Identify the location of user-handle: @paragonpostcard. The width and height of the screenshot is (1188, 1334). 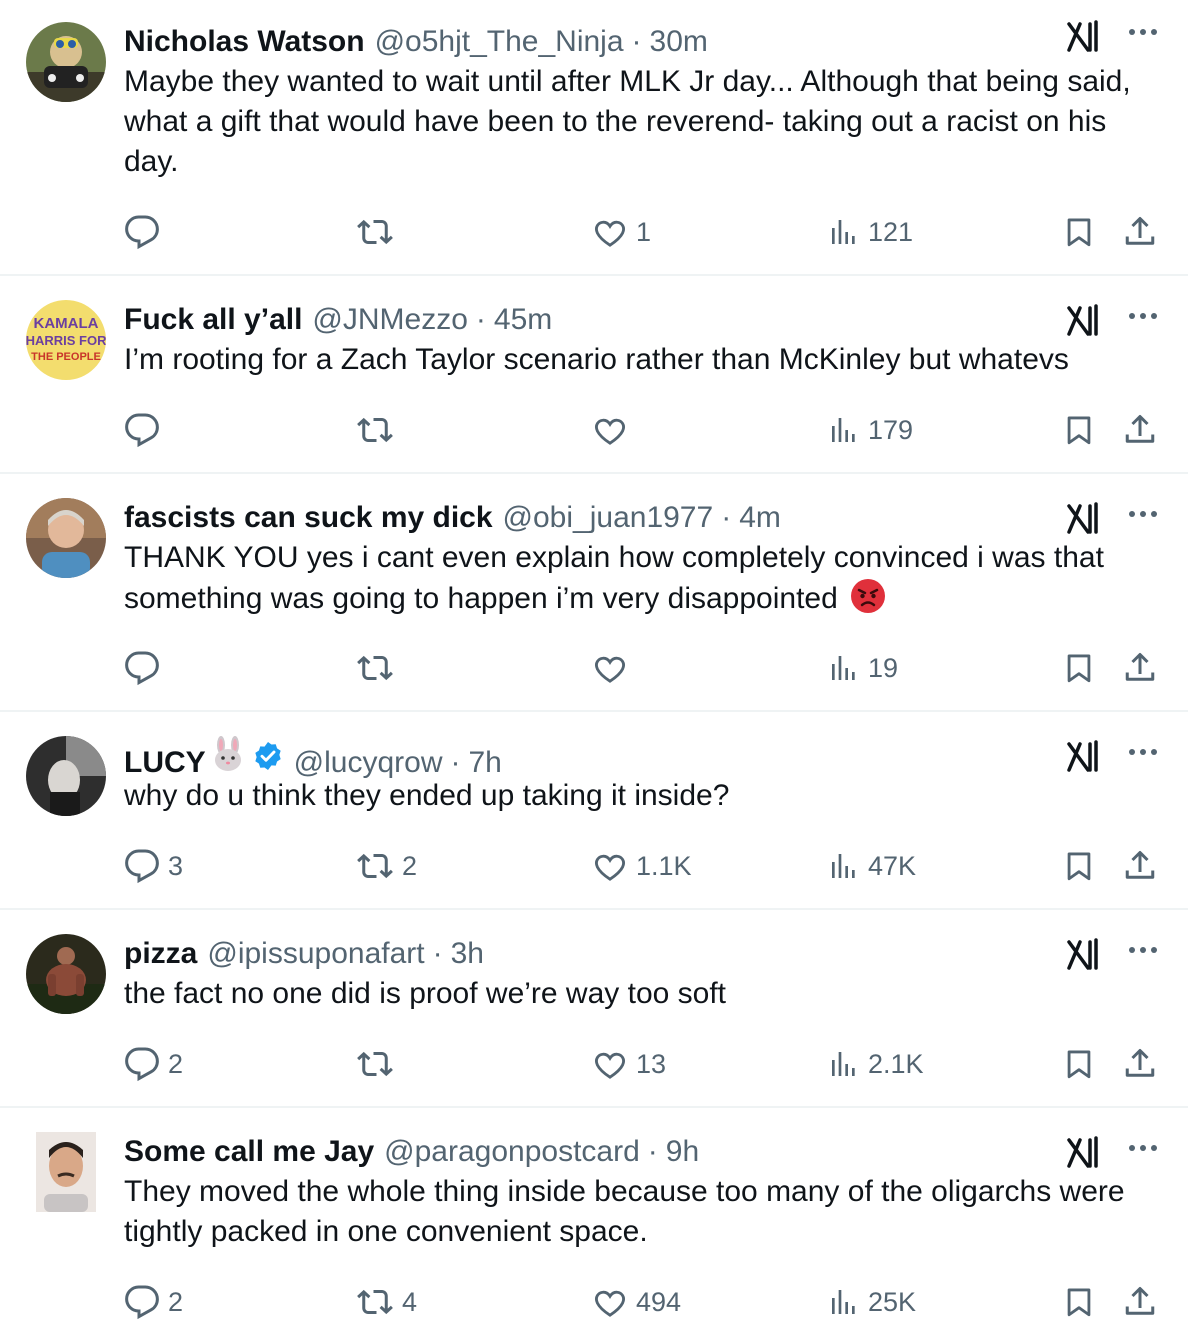
(512, 1152).